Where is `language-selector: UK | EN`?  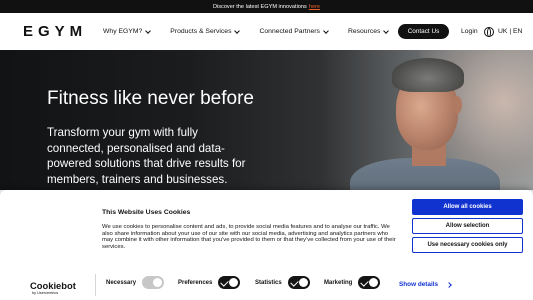 language-selector: UK | EN is located at coordinates (510, 31).